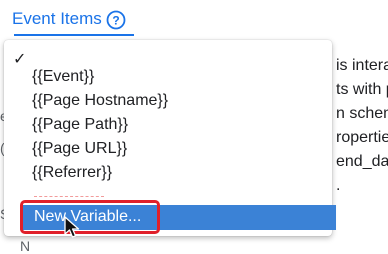  I want to click on menu-separator, so click(69, 196).